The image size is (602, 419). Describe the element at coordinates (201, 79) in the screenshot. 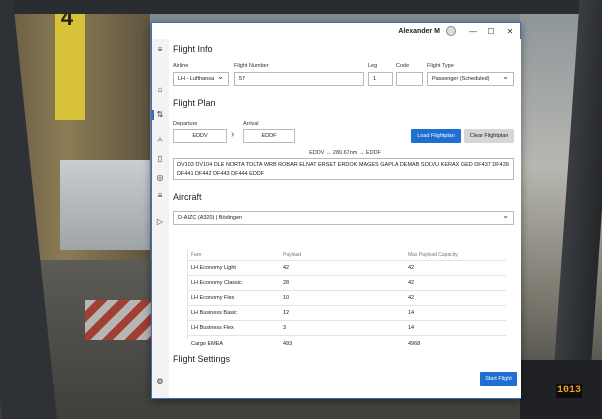

I see `airline-select: LH - Lufthansa` at that location.